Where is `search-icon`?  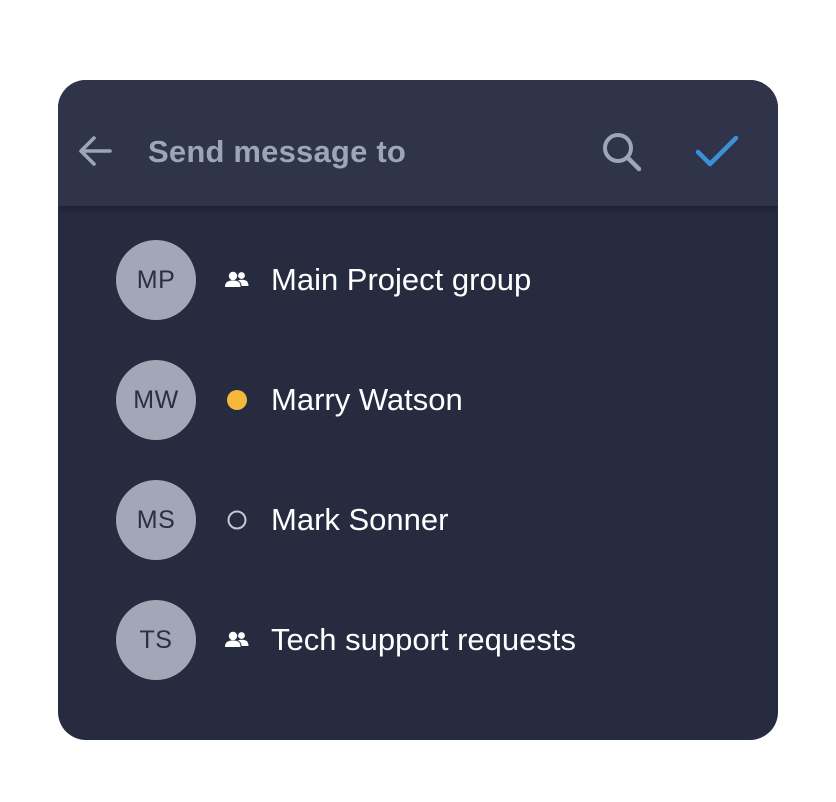
search-icon is located at coordinates (622, 152).